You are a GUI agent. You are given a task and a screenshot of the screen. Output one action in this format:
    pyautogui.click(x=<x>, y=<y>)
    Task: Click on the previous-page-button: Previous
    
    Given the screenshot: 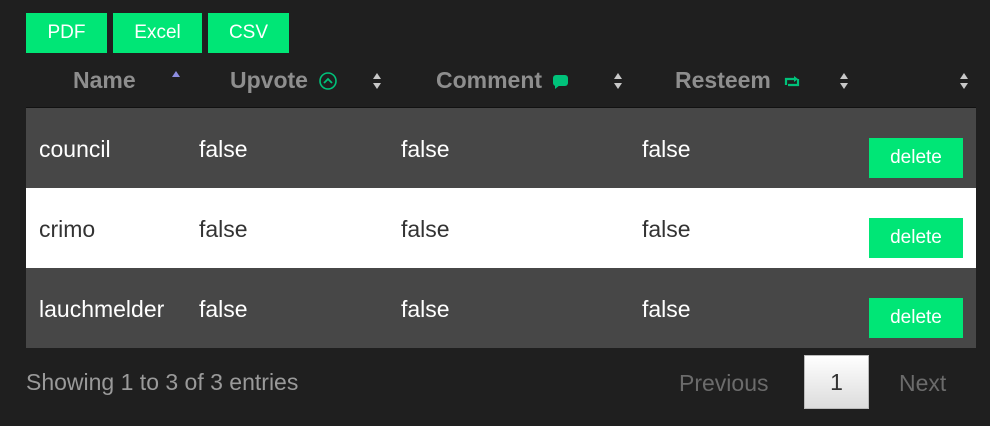 What is the action you would take?
    pyautogui.click(x=723, y=383)
    